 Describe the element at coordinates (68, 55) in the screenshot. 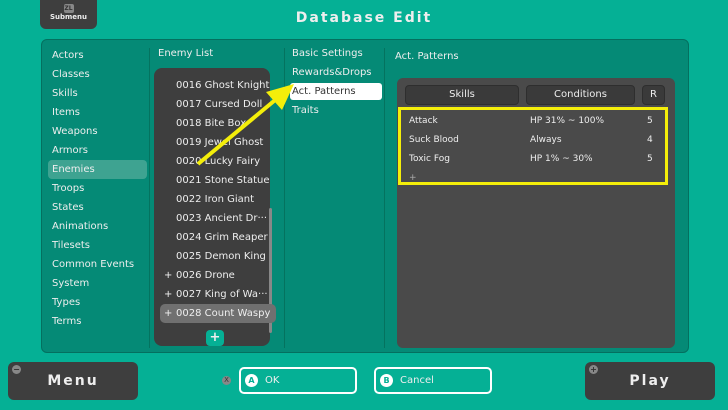

I see `category-actors: Actors` at that location.